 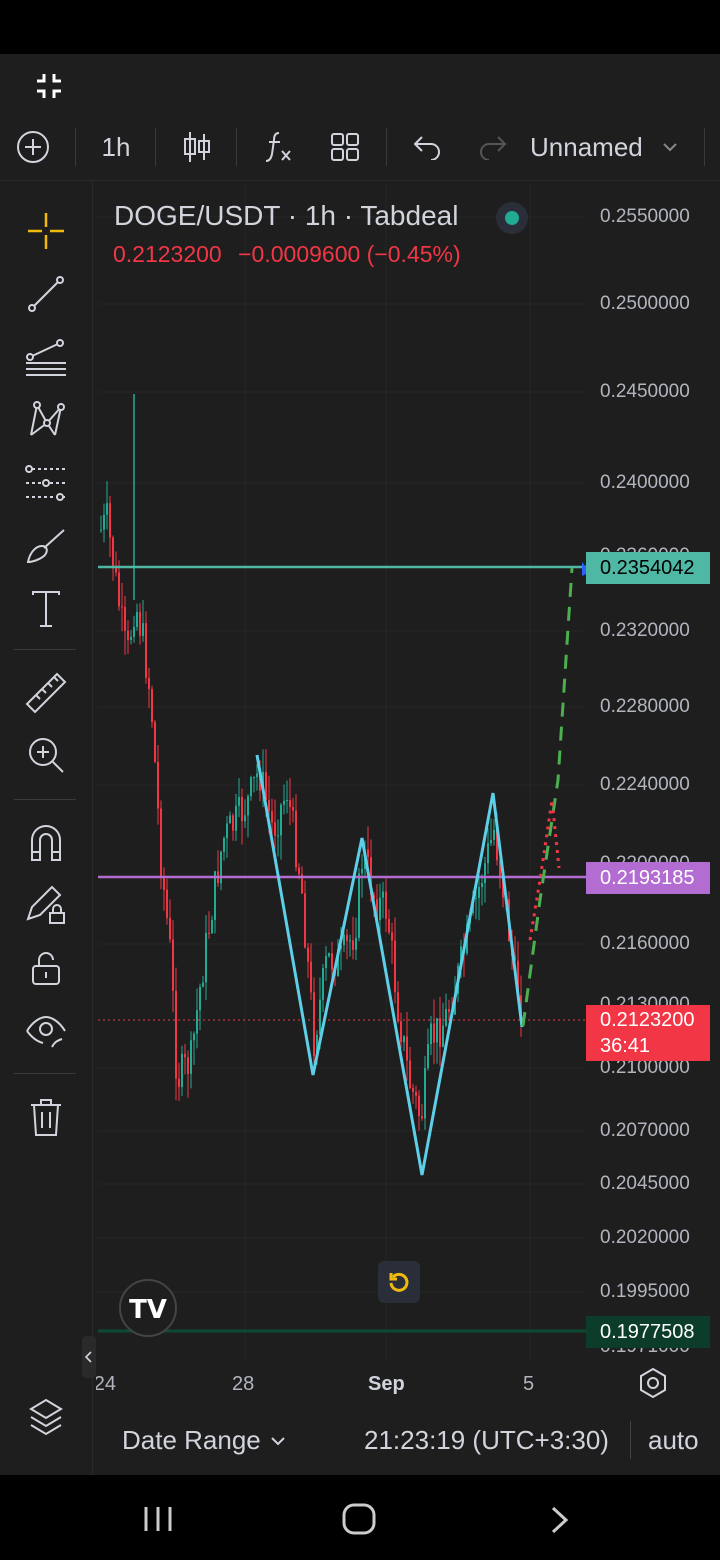 I want to click on zoom-in-tool, so click(x=46, y=755).